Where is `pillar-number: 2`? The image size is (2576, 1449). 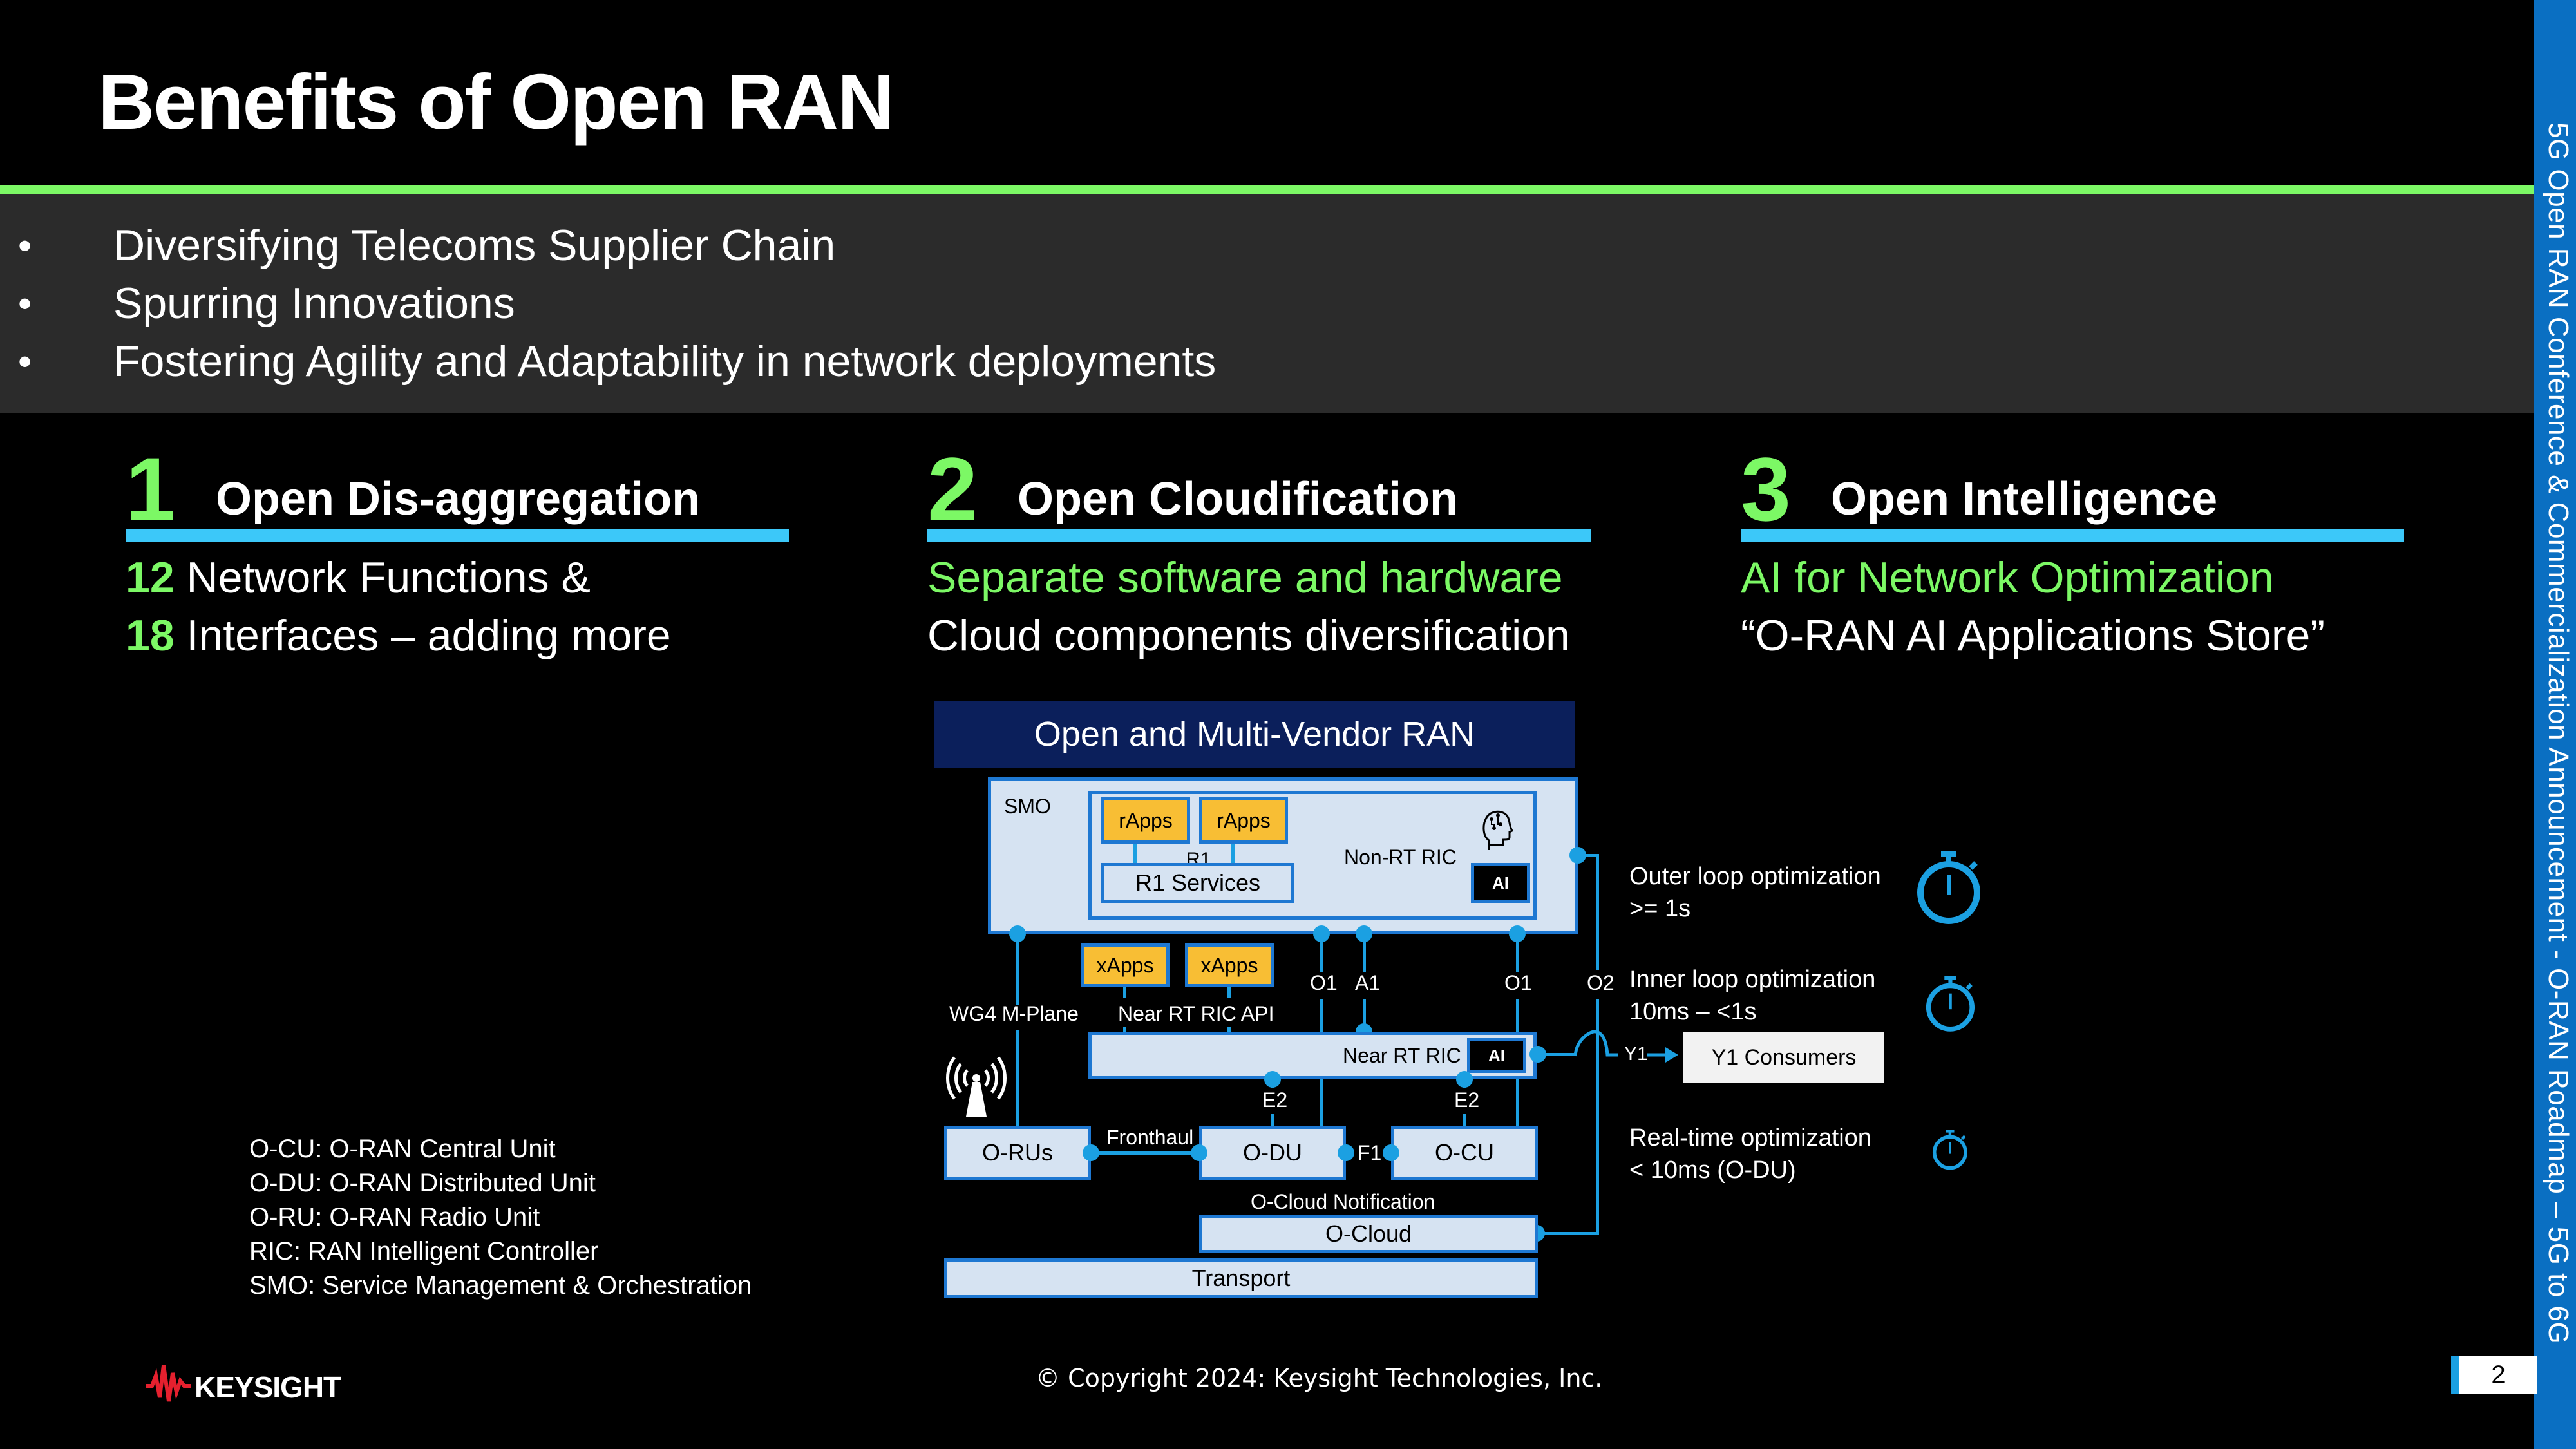 pillar-number: 2 is located at coordinates (952, 490).